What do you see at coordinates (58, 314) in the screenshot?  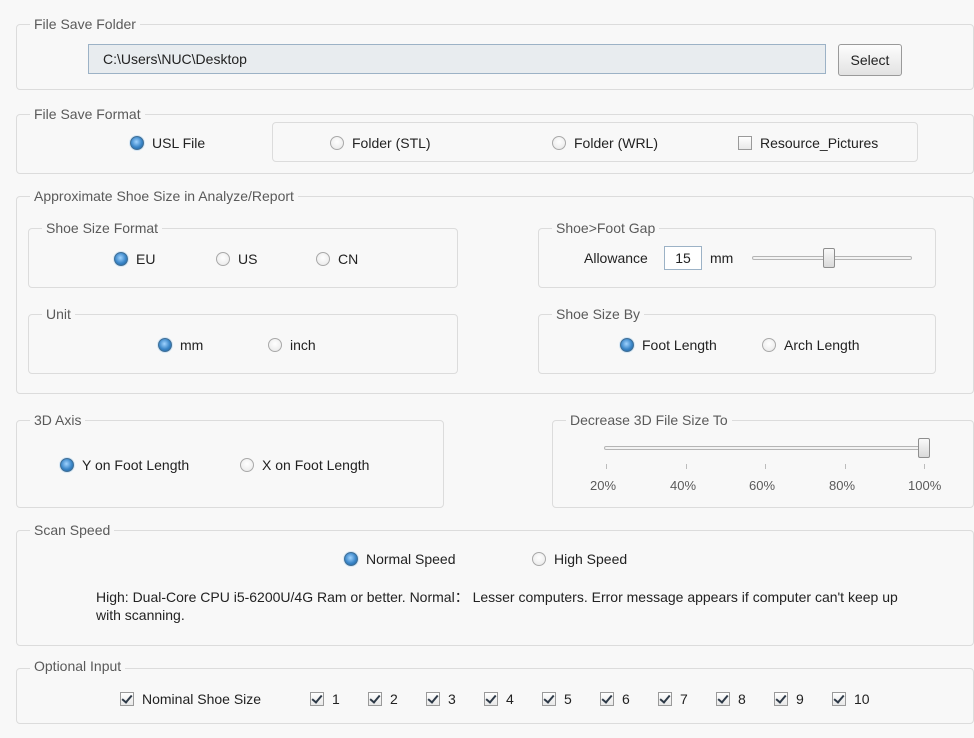 I see `unit-legend: Unit` at bounding box center [58, 314].